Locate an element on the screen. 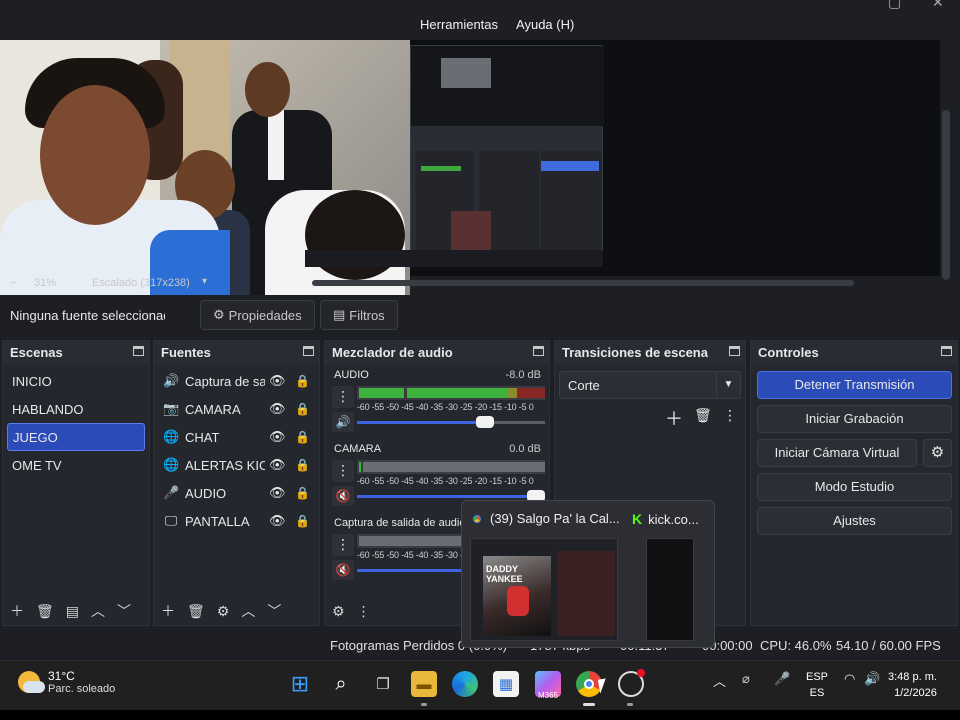 Image resolution: width=960 pixels, height=720 pixels. windows-start-icon: ⊞ is located at coordinates (300, 684).